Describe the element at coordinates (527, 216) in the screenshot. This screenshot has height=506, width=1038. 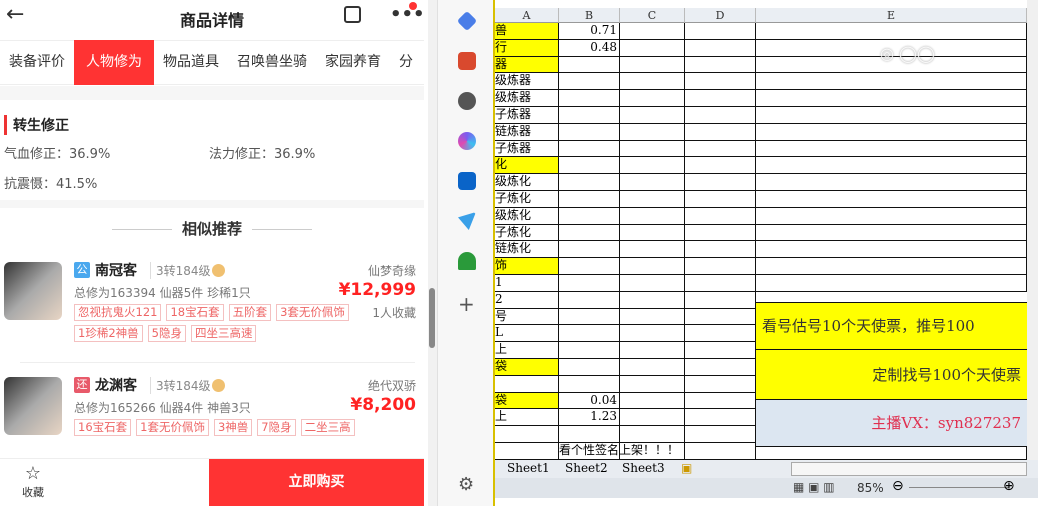
I see `cell: 级炼化` at that location.